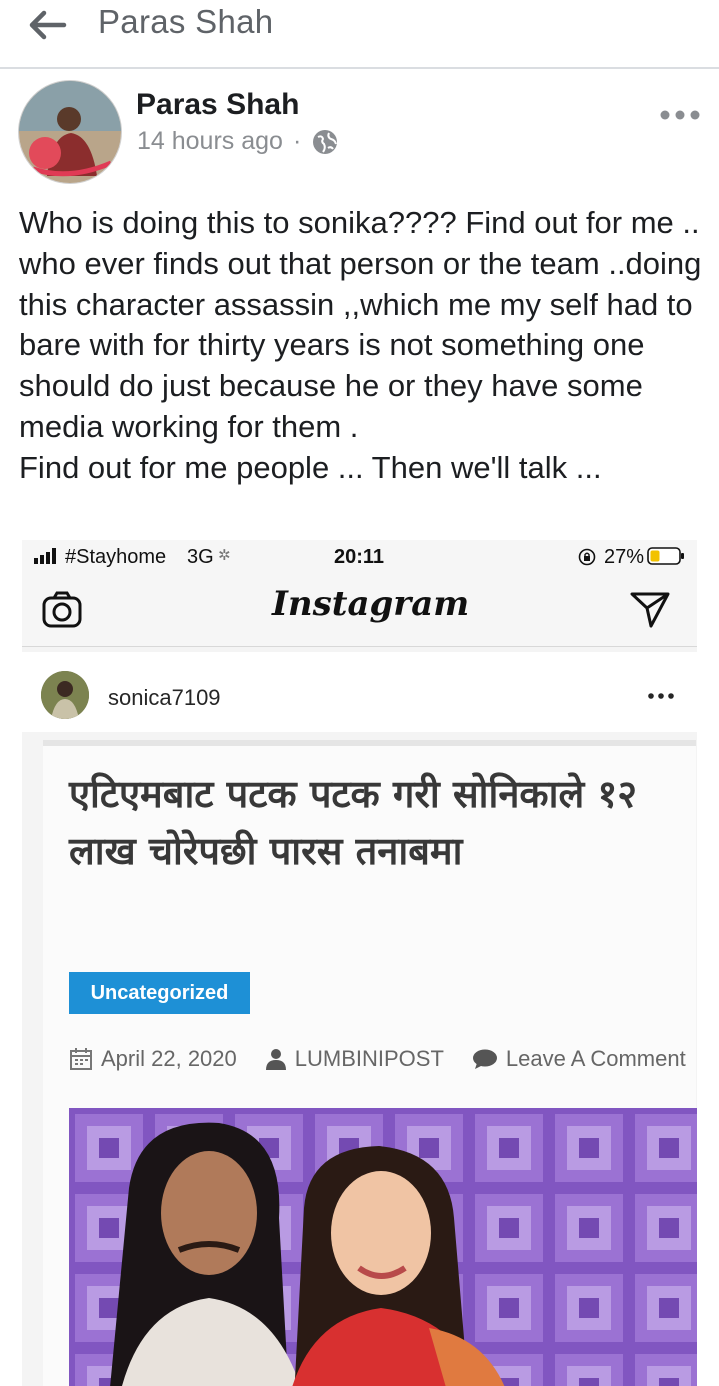  I want to click on more-options-icon, so click(680, 115).